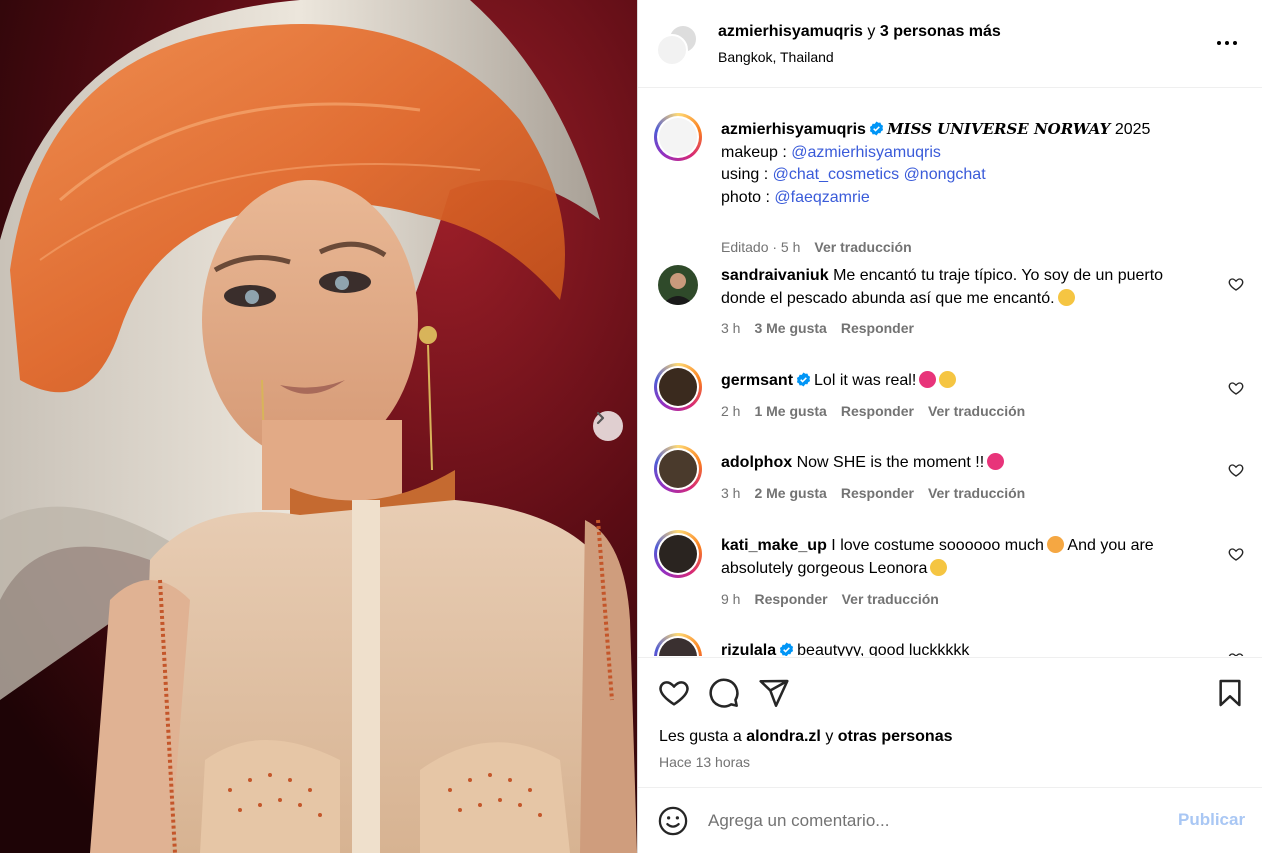 The width and height of the screenshot is (1262, 853). I want to click on comment-meta: 3 h 3 Me gusta Responder, so click(824, 328).